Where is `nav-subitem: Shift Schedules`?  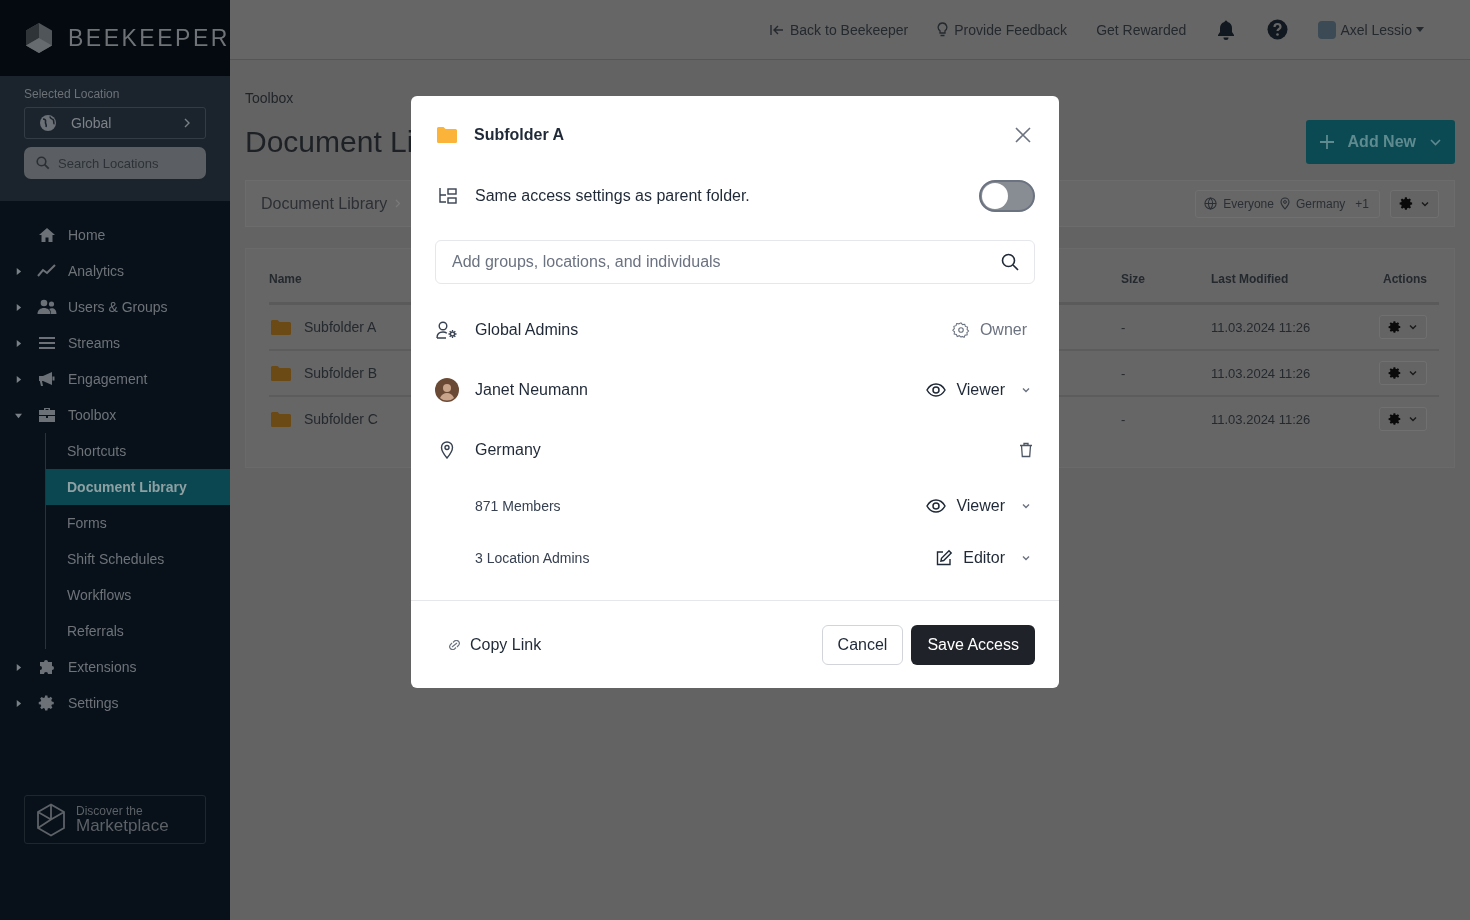
nav-subitem: Shift Schedules is located at coordinates (138, 559).